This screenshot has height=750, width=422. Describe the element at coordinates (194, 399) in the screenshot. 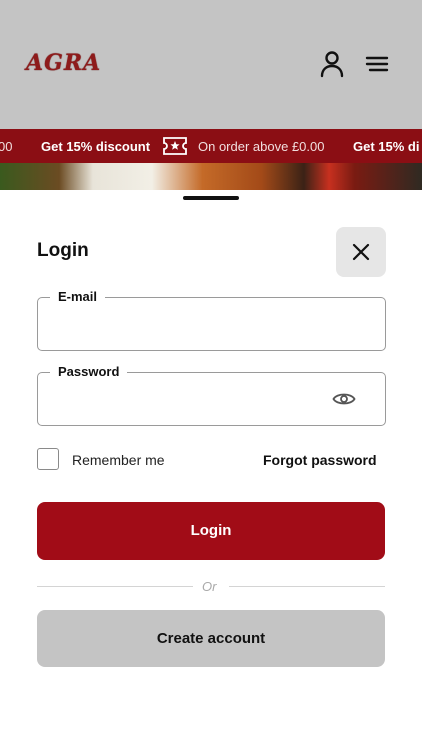

I see `password-input` at that location.